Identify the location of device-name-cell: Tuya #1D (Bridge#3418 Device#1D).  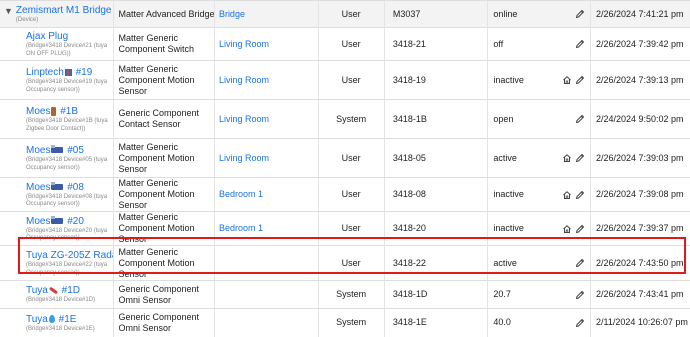
(57, 294).